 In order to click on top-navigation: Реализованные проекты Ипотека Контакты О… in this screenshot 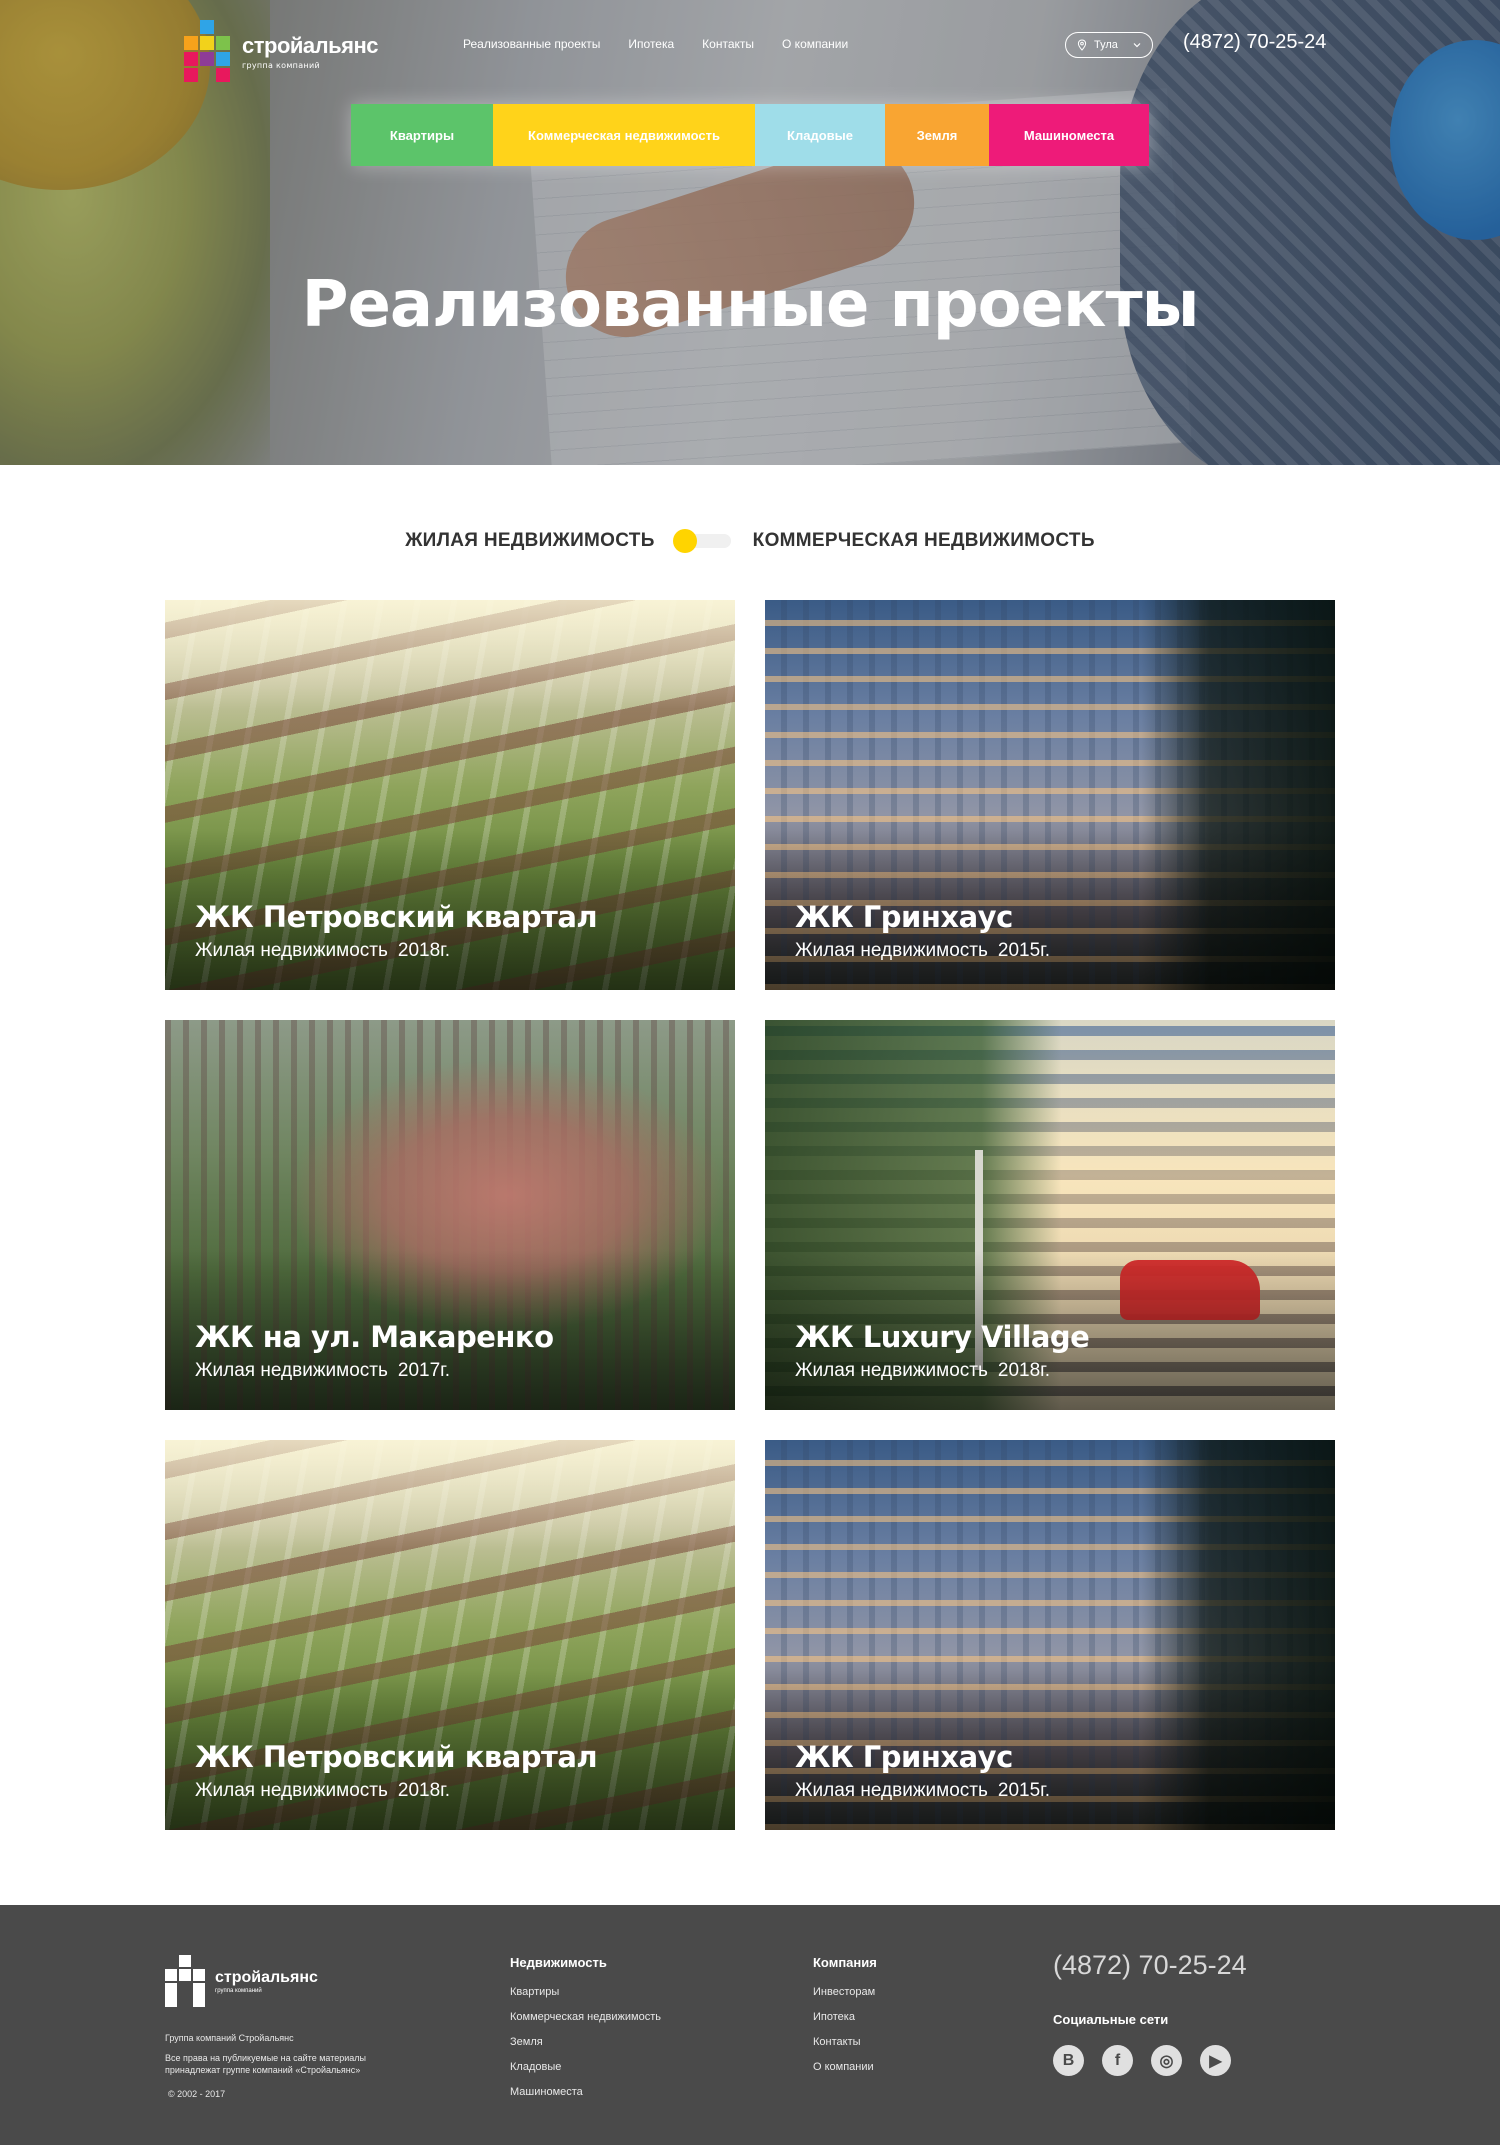, I will do `click(655, 44)`.